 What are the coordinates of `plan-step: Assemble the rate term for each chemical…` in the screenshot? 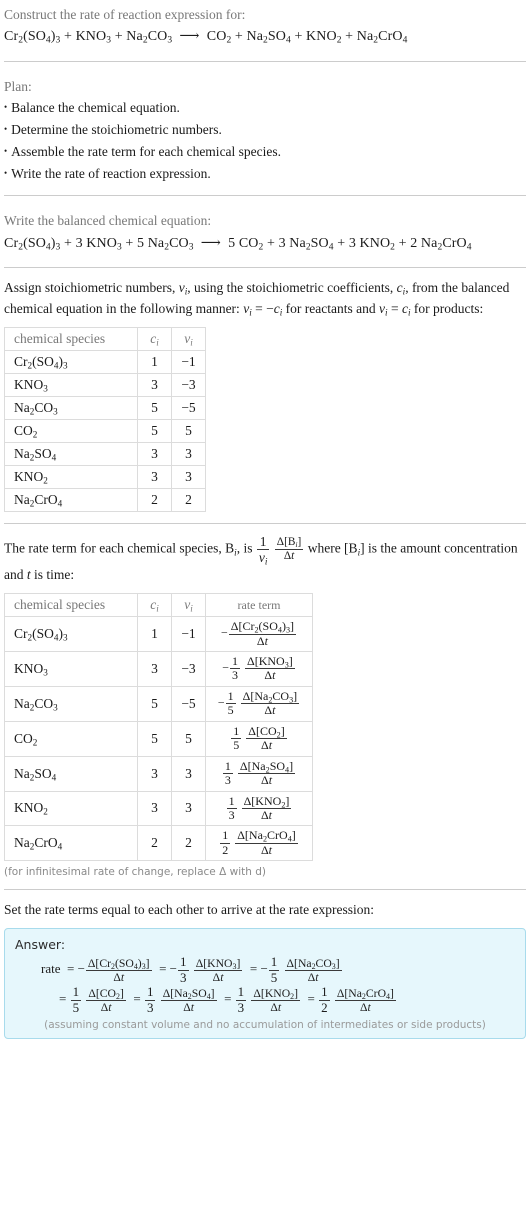 It's located at (265, 152).